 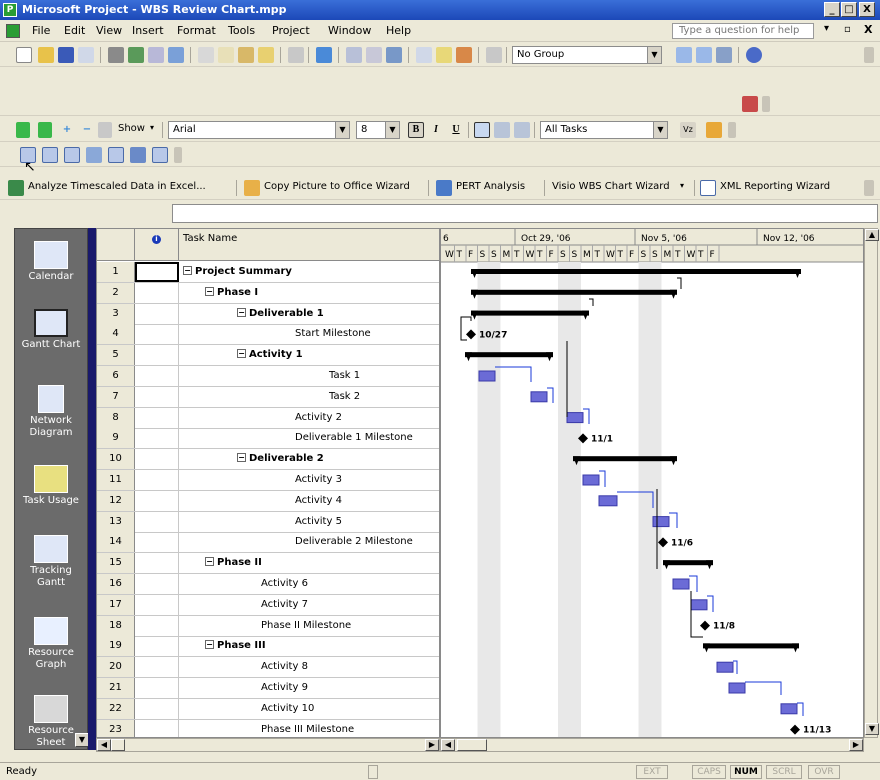 What do you see at coordinates (46, 55) in the screenshot?
I see `open-icon` at bounding box center [46, 55].